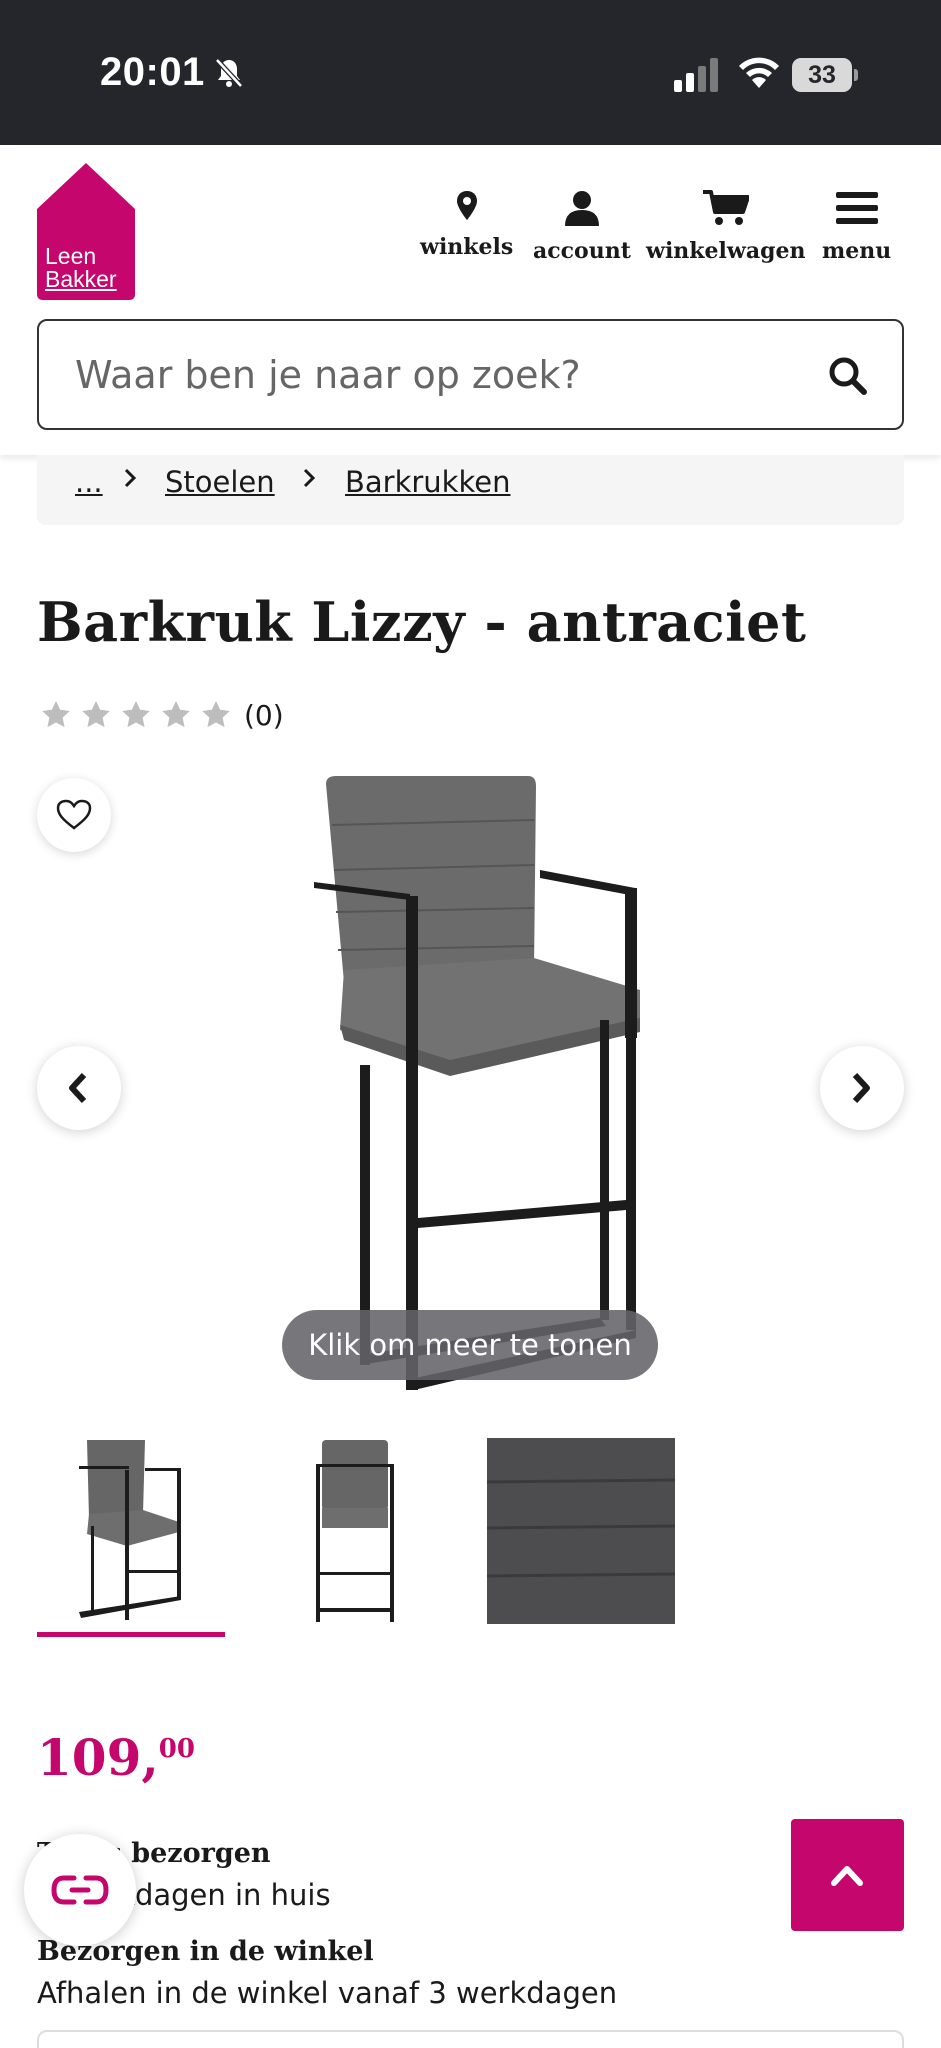 This screenshot has height=2048, width=941. Describe the element at coordinates (582, 1531) in the screenshot. I see `thumbnail-fabric-detail` at that location.